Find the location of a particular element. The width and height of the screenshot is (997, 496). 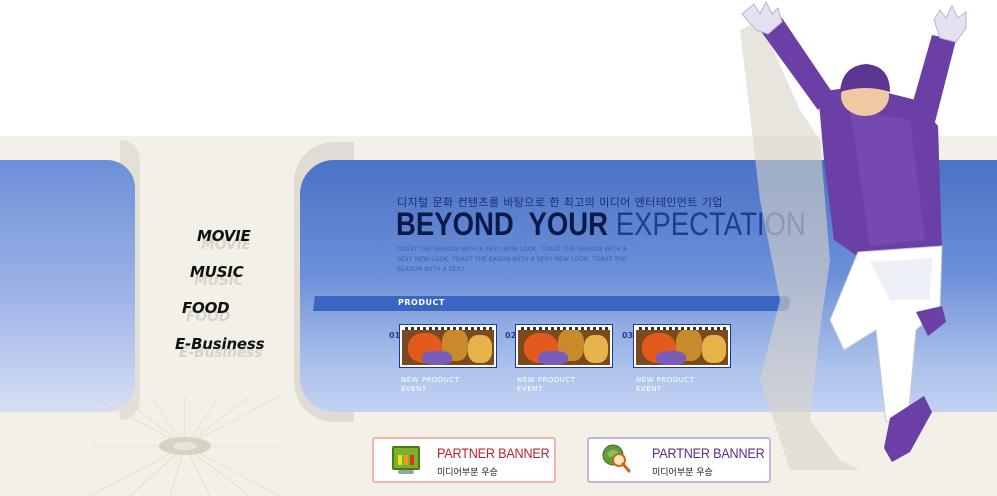

product-caption-3: NEW PRODUCT EVENT is located at coordinates (665, 385).